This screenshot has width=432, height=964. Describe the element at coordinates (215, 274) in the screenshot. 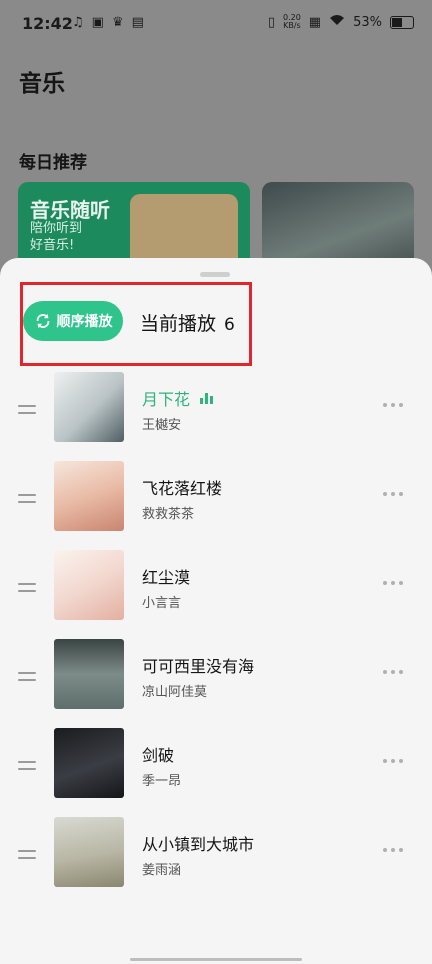

I see `sheet-drag-handle` at that location.